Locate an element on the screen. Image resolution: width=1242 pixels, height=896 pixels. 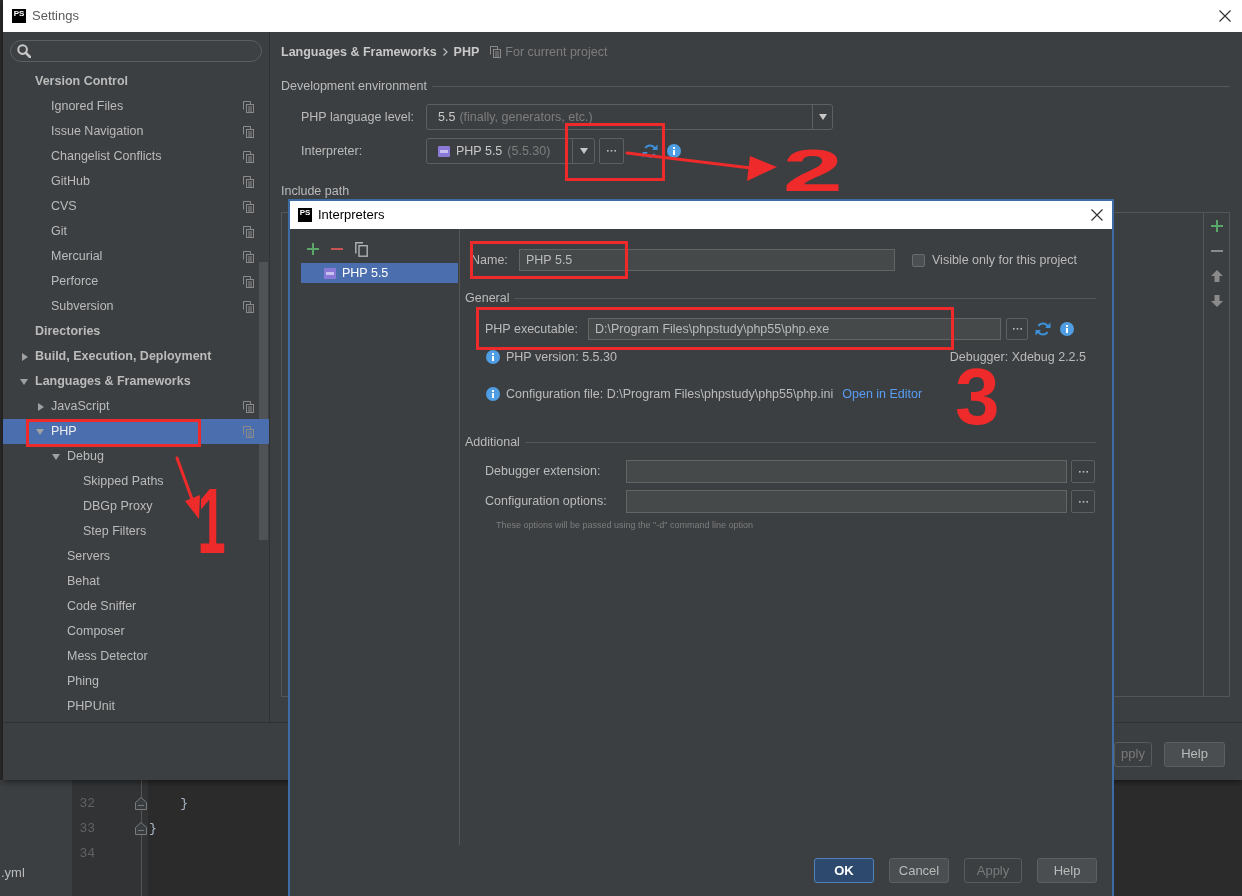
field-label: Configuration options: is located at coordinates (546, 502).